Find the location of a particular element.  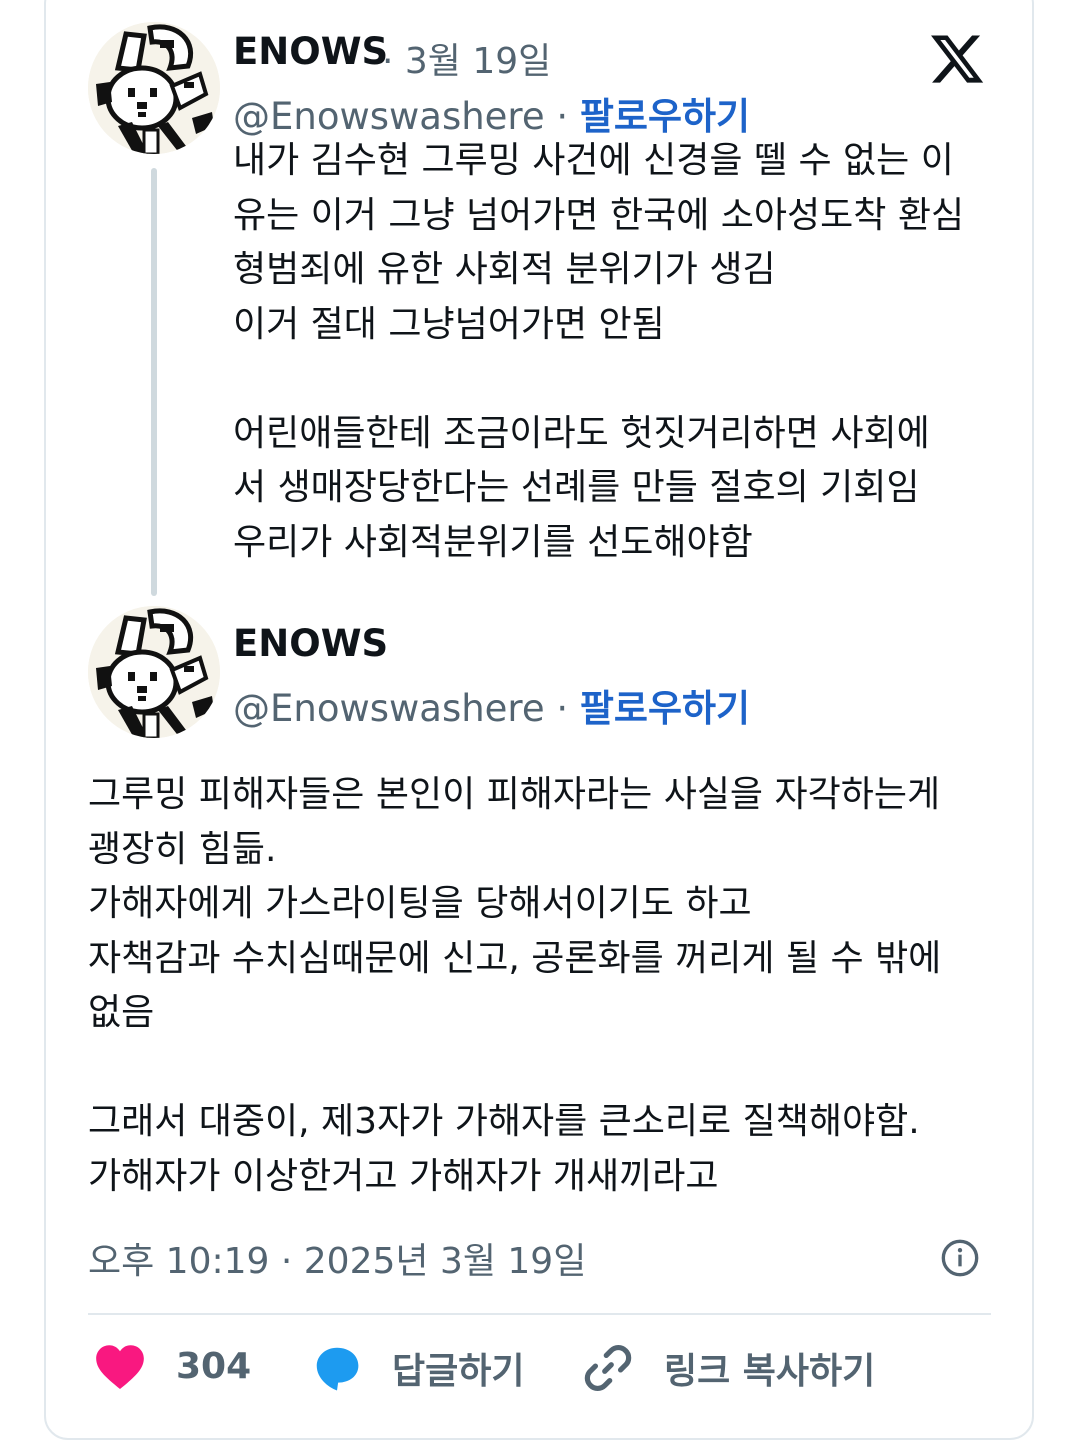

like-button: 304 is located at coordinates (172, 1366).